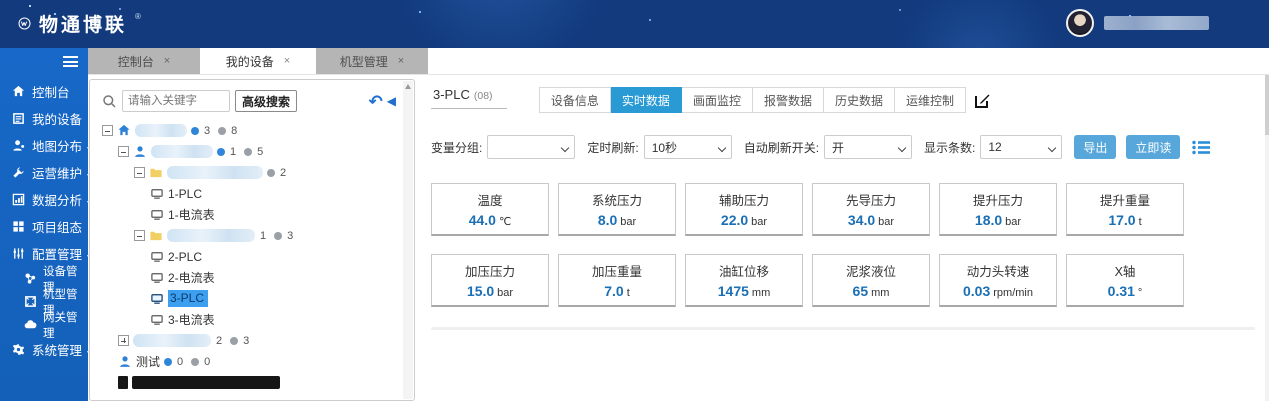  Describe the element at coordinates (531, 147) in the screenshot. I see `group-select` at that location.